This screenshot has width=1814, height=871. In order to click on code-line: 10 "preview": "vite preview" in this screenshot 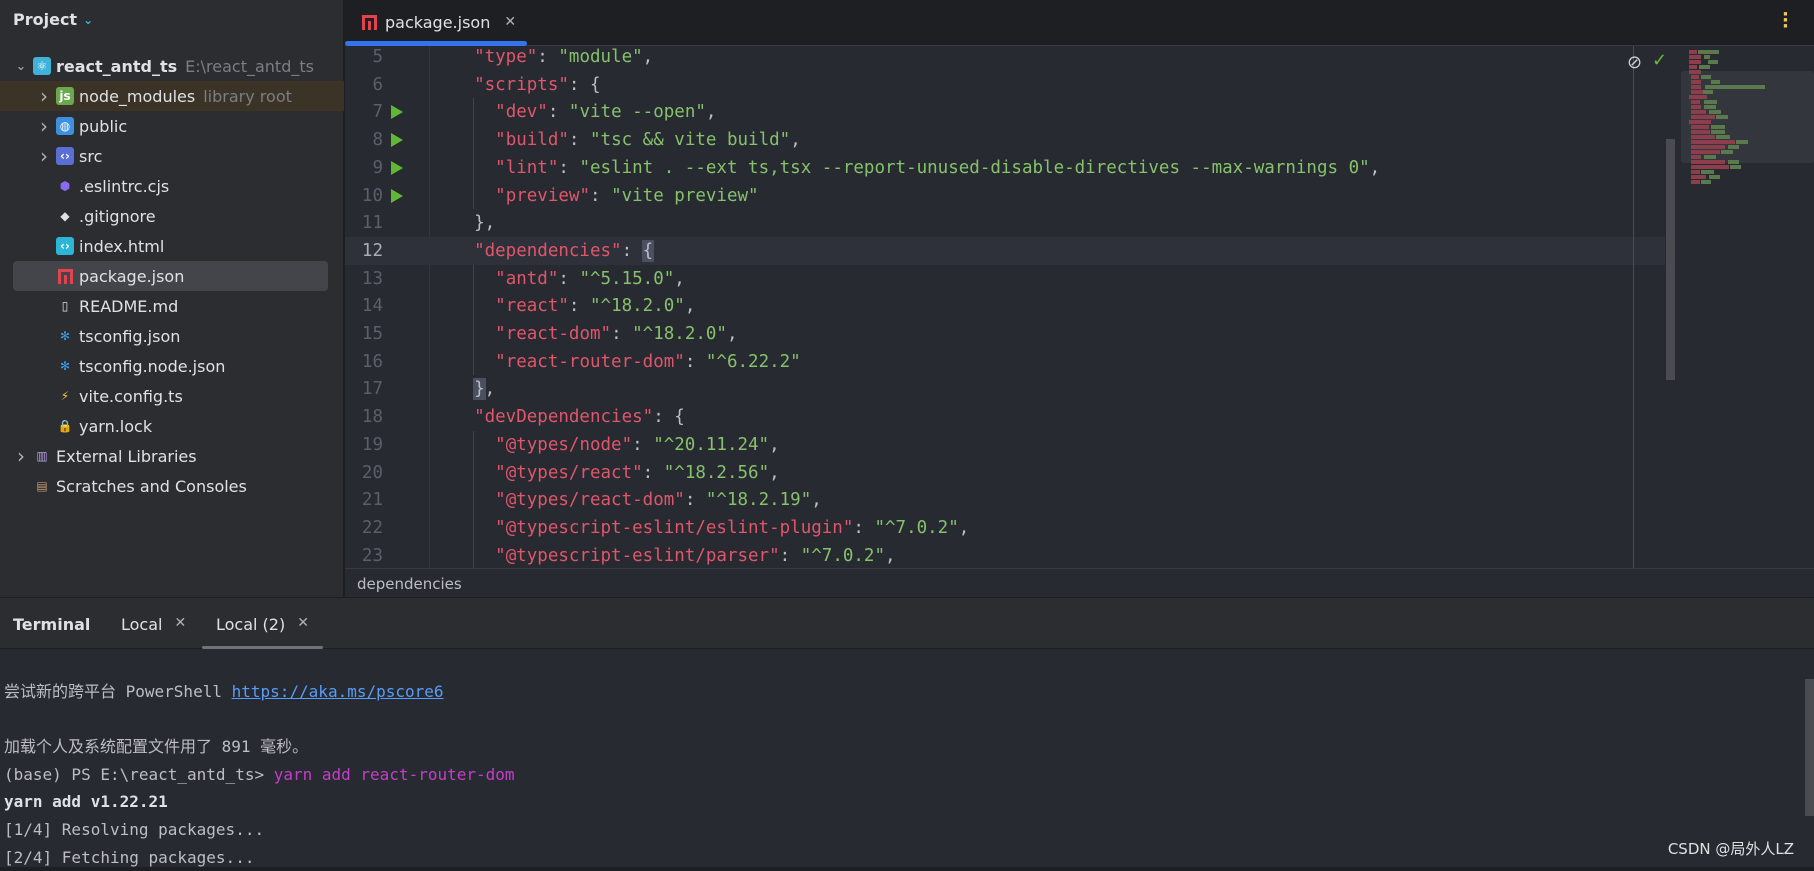, I will do `click(1005, 196)`.